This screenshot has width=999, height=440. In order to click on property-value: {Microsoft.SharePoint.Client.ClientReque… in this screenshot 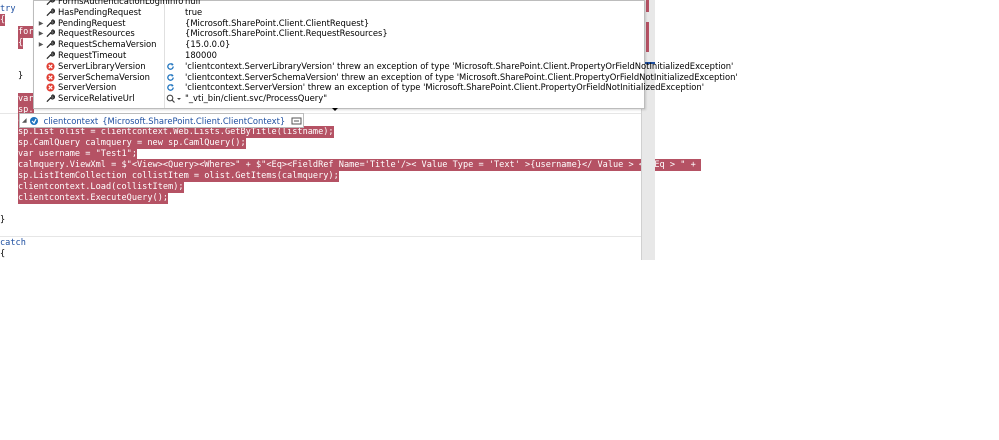, I will do `click(277, 22)`.